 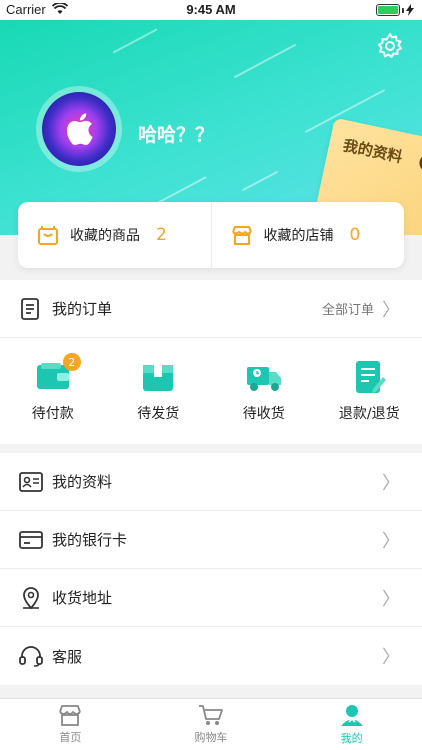 I want to click on bottom-tab-bar: 首页 购物车 我的, so click(x=211, y=724).